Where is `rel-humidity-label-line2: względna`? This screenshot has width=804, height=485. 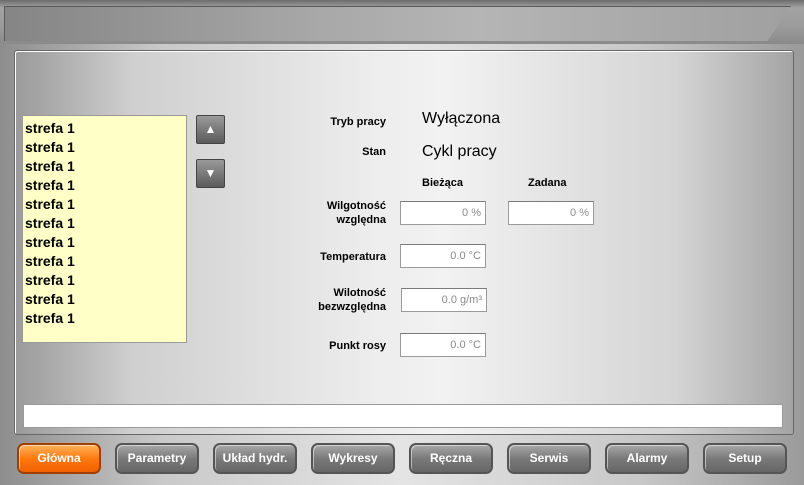 rel-humidity-label-line2: względna is located at coordinates (361, 220).